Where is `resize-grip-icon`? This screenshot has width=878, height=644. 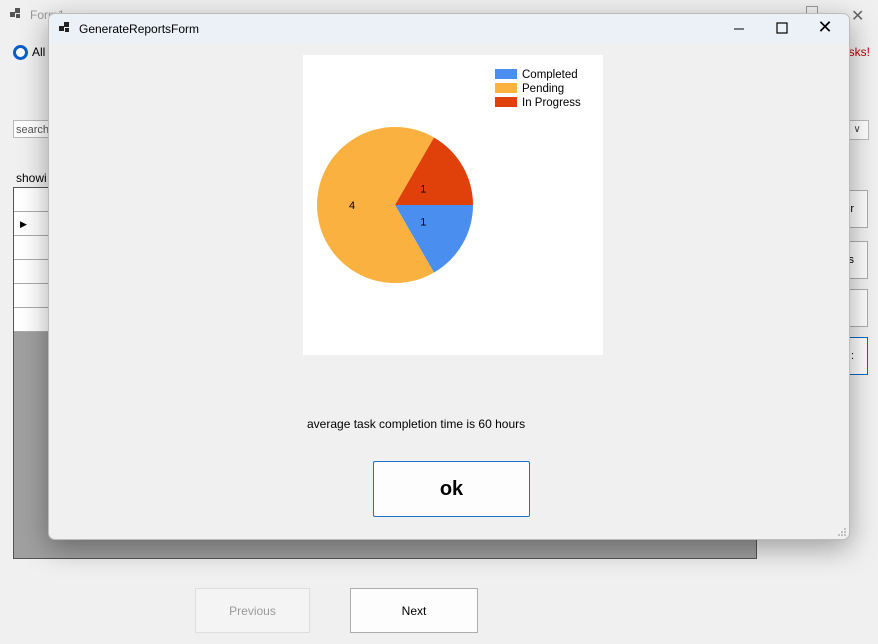 resize-grip-icon is located at coordinates (842, 532).